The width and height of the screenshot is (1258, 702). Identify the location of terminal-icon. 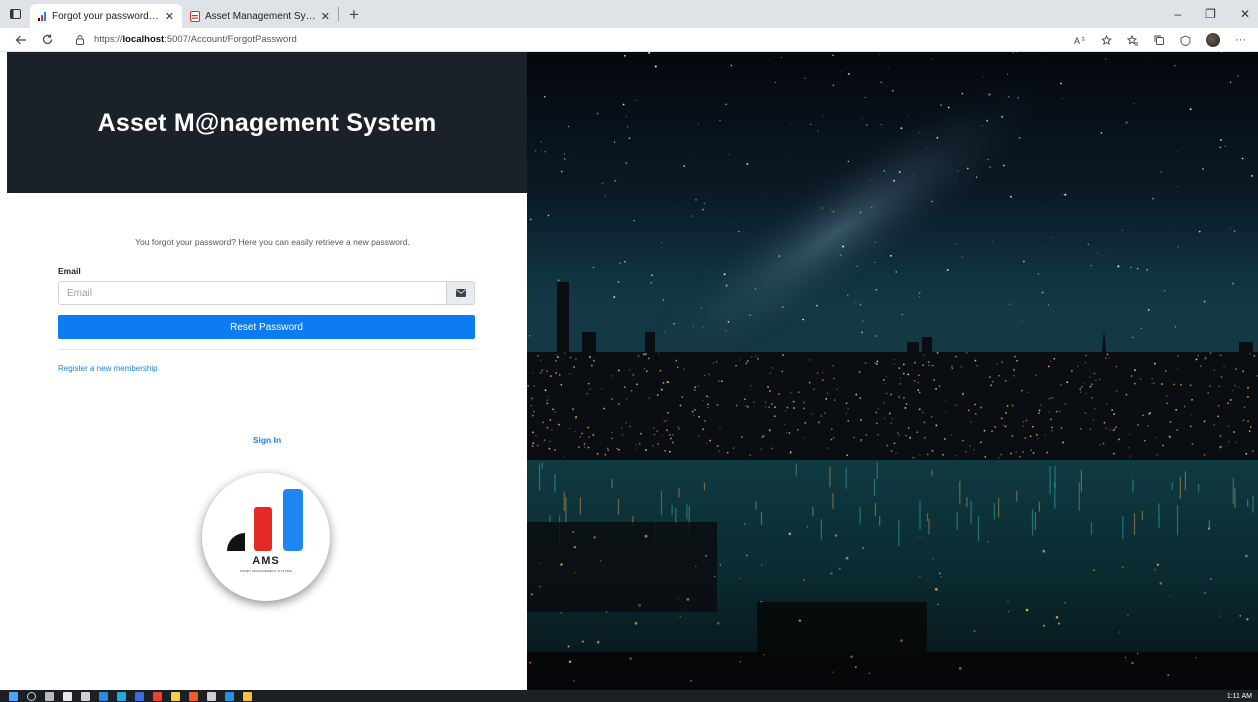
(85, 696).